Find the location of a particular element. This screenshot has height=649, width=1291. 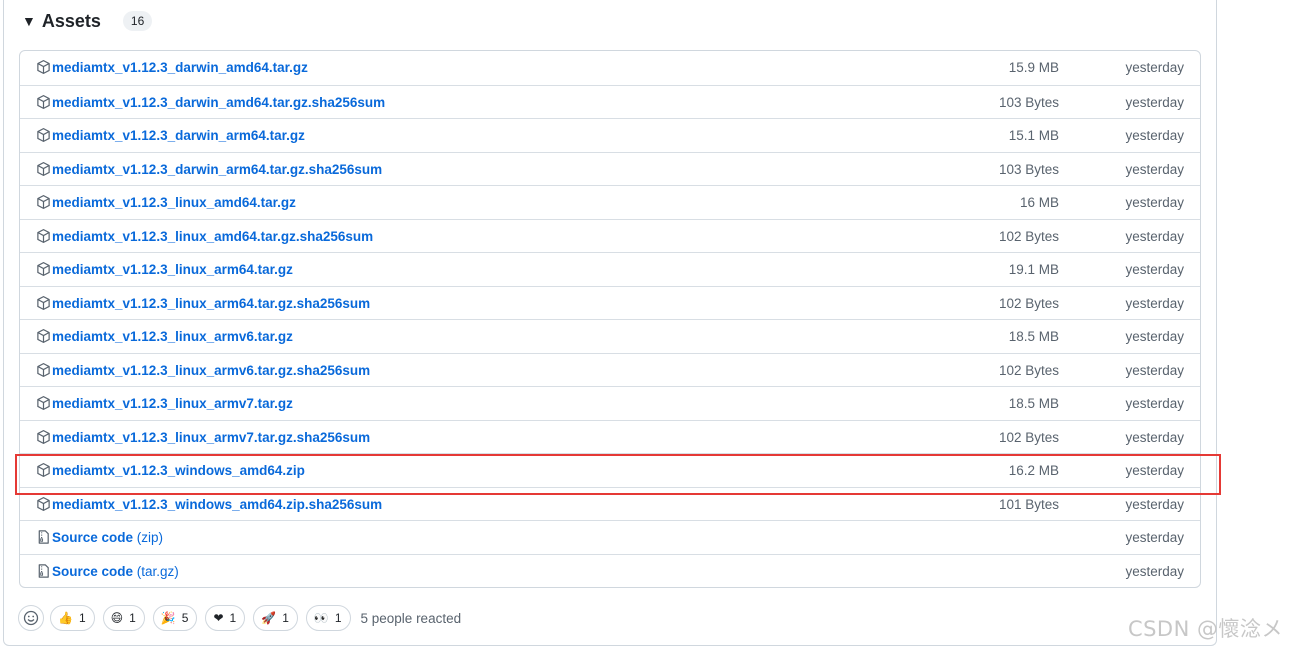

asset-size: 16.2 MB is located at coordinates (1033, 470).